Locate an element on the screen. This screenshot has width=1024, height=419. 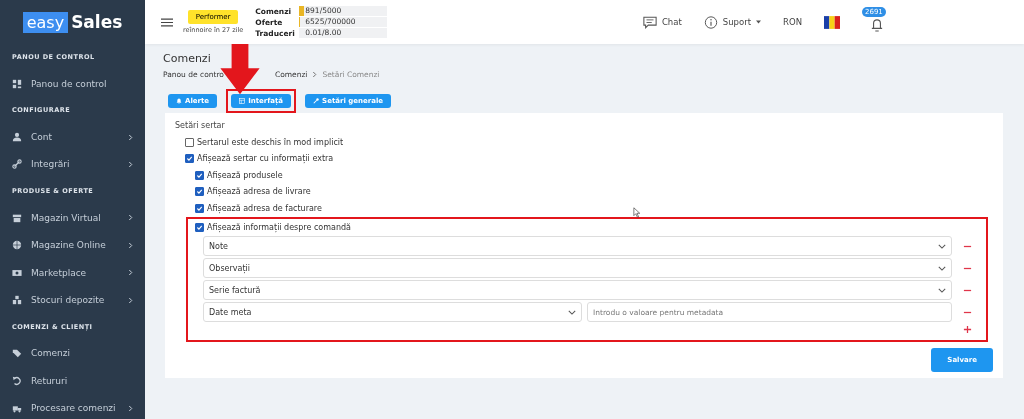
flag-icon is located at coordinates (832, 22).